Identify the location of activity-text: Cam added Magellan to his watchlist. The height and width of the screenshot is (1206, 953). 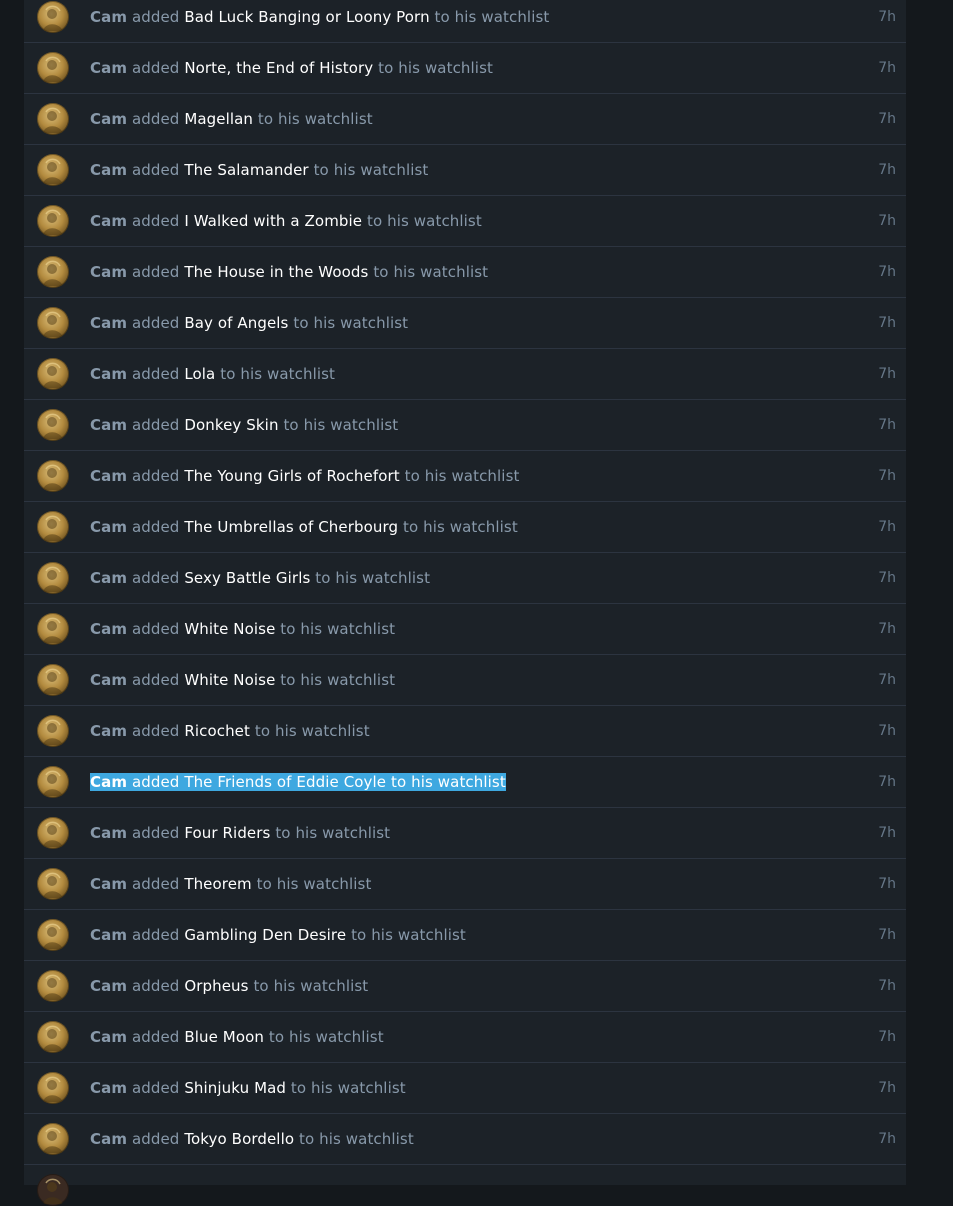
(231, 119).